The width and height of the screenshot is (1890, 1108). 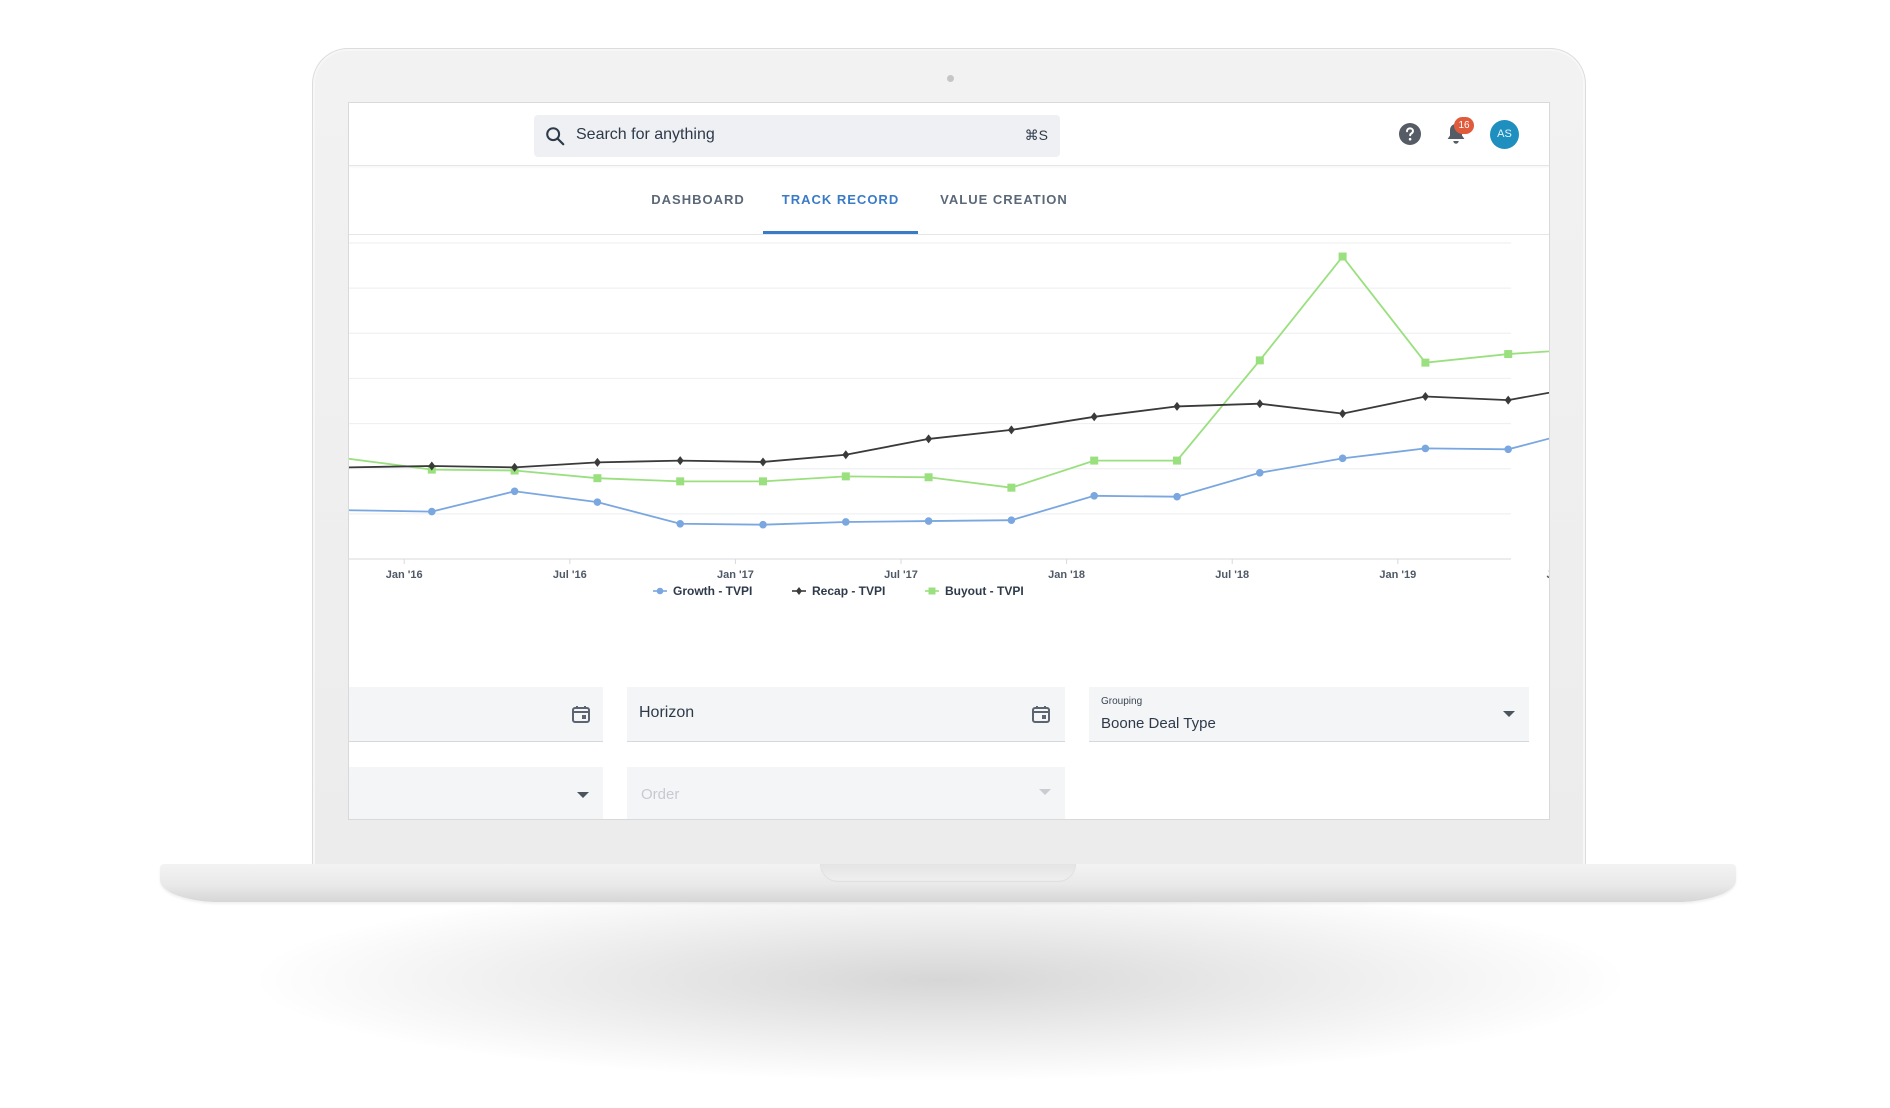 What do you see at coordinates (660, 794) in the screenshot?
I see `order-placeholder: Order` at bounding box center [660, 794].